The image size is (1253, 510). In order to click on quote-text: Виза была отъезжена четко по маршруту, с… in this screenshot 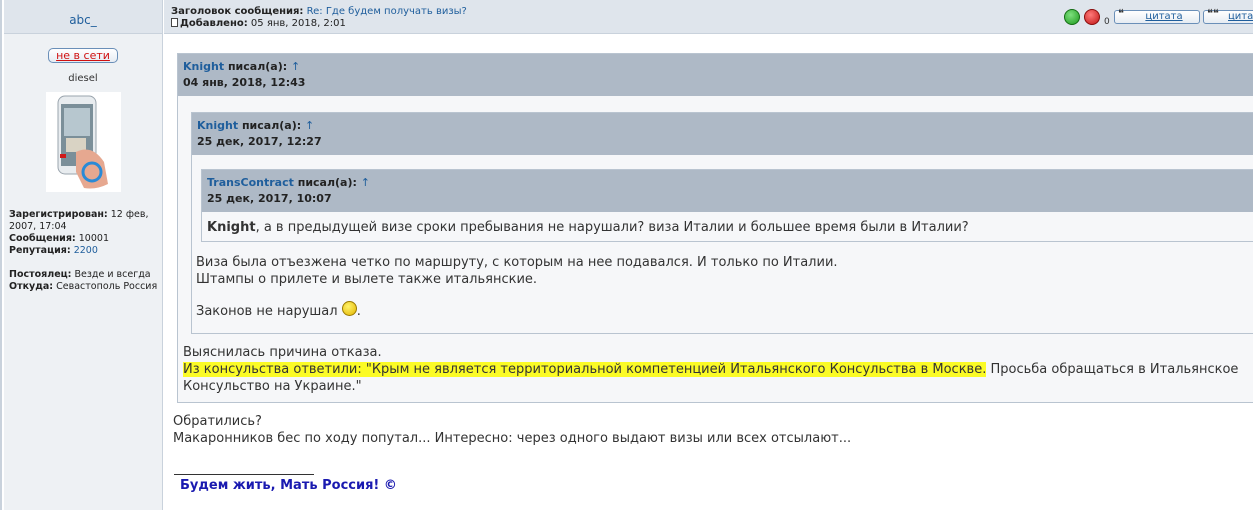, I will do `click(517, 287)`.